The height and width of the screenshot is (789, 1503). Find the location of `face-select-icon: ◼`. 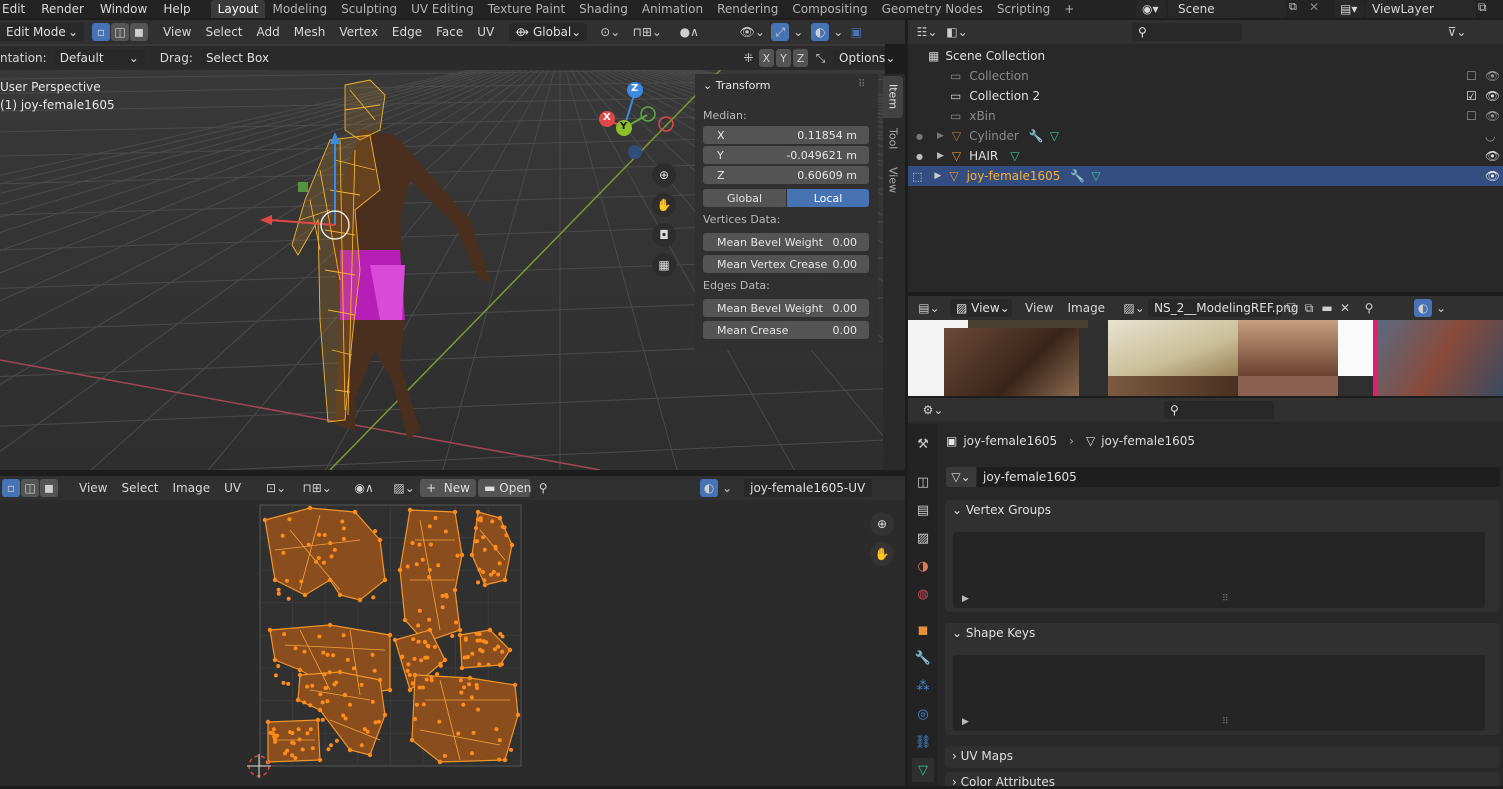

face-select-icon: ◼ is located at coordinates (139, 32).